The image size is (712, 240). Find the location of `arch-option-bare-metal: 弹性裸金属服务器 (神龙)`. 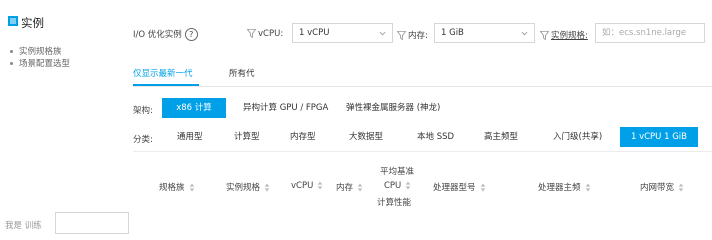

arch-option-bare-metal: 弹性裸金属服务器 (神龙) is located at coordinates (393, 108).